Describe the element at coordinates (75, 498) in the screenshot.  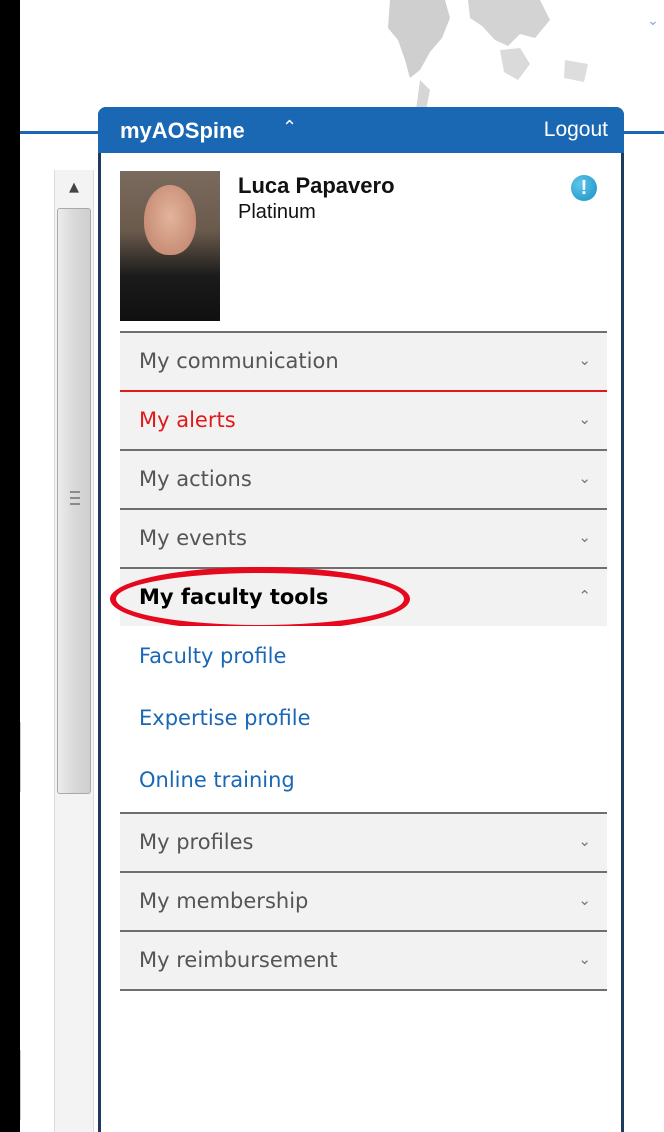
I see `grip-icon` at that location.